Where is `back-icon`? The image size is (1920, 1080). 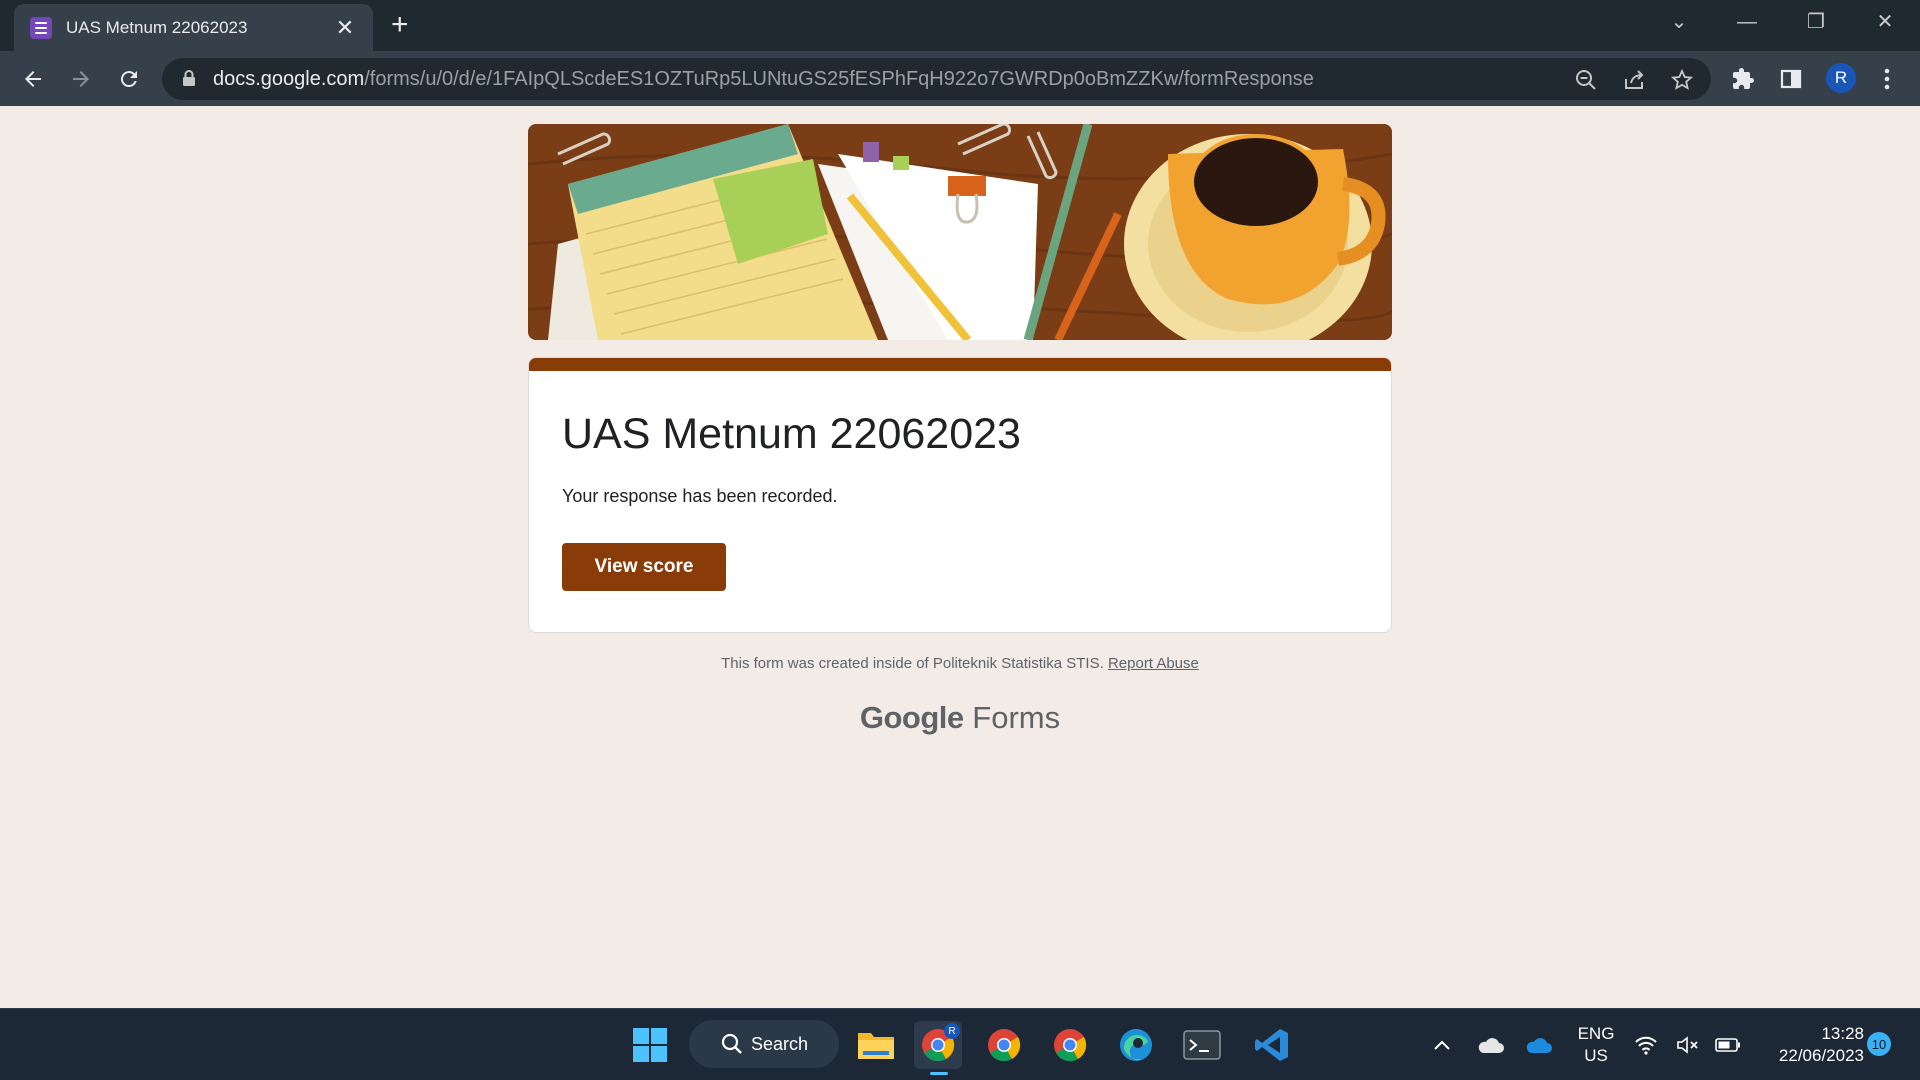
back-icon is located at coordinates (33, 79).